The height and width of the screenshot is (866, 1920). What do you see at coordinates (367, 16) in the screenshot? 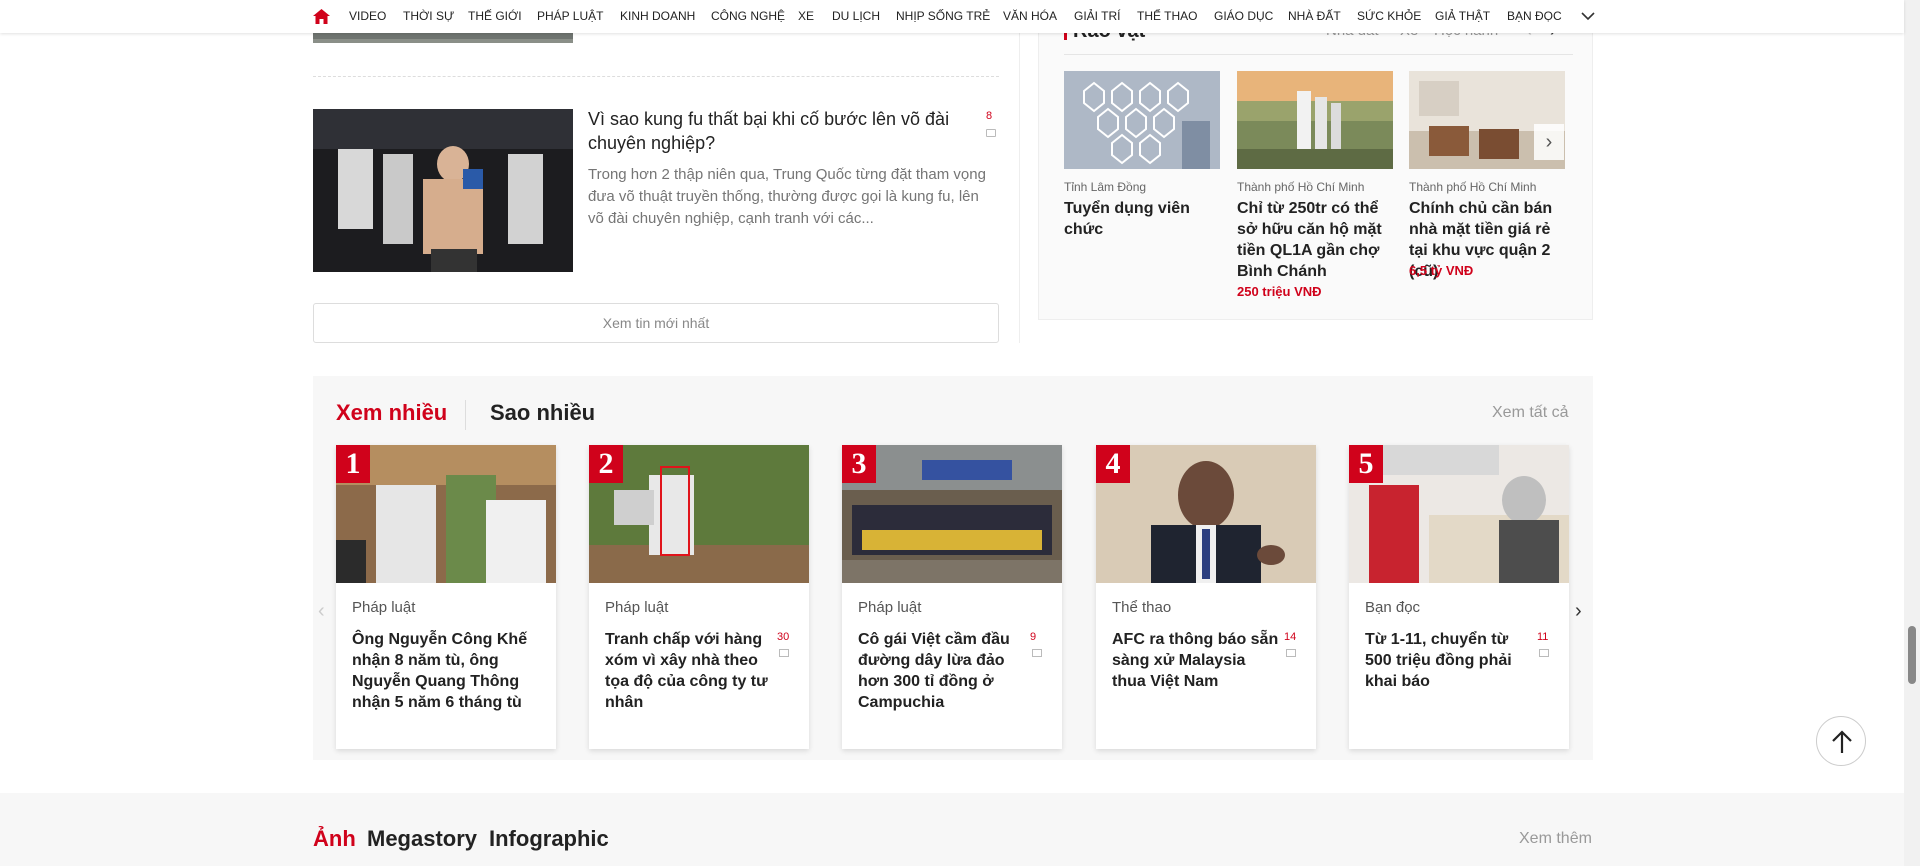
I see `nav-item: VIDEO` at bounding box center [367, 16].